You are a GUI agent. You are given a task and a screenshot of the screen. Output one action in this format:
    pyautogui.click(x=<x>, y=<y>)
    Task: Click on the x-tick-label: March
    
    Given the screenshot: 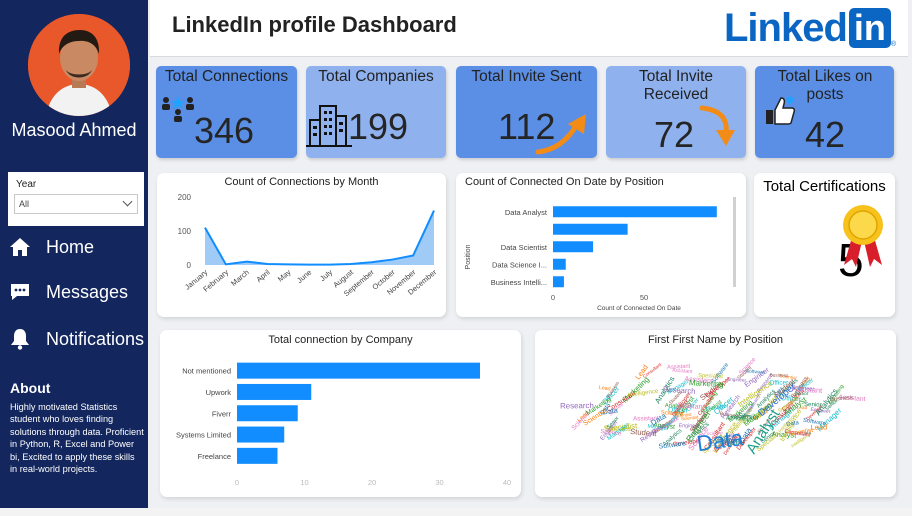 What is the action you would take?
    pyautogui.click(x=240, y=278)
    